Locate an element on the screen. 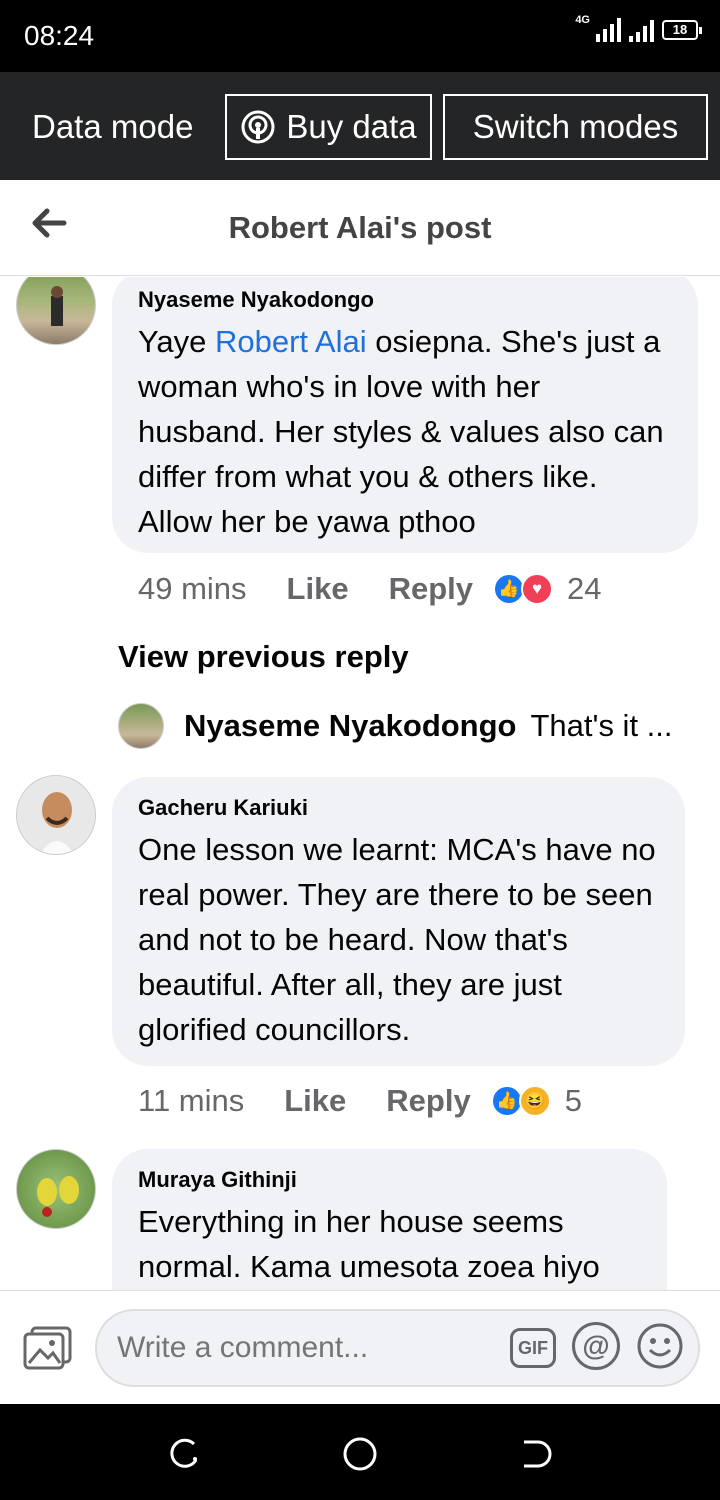  emoji-icon is located at coordinates (660, 1346).